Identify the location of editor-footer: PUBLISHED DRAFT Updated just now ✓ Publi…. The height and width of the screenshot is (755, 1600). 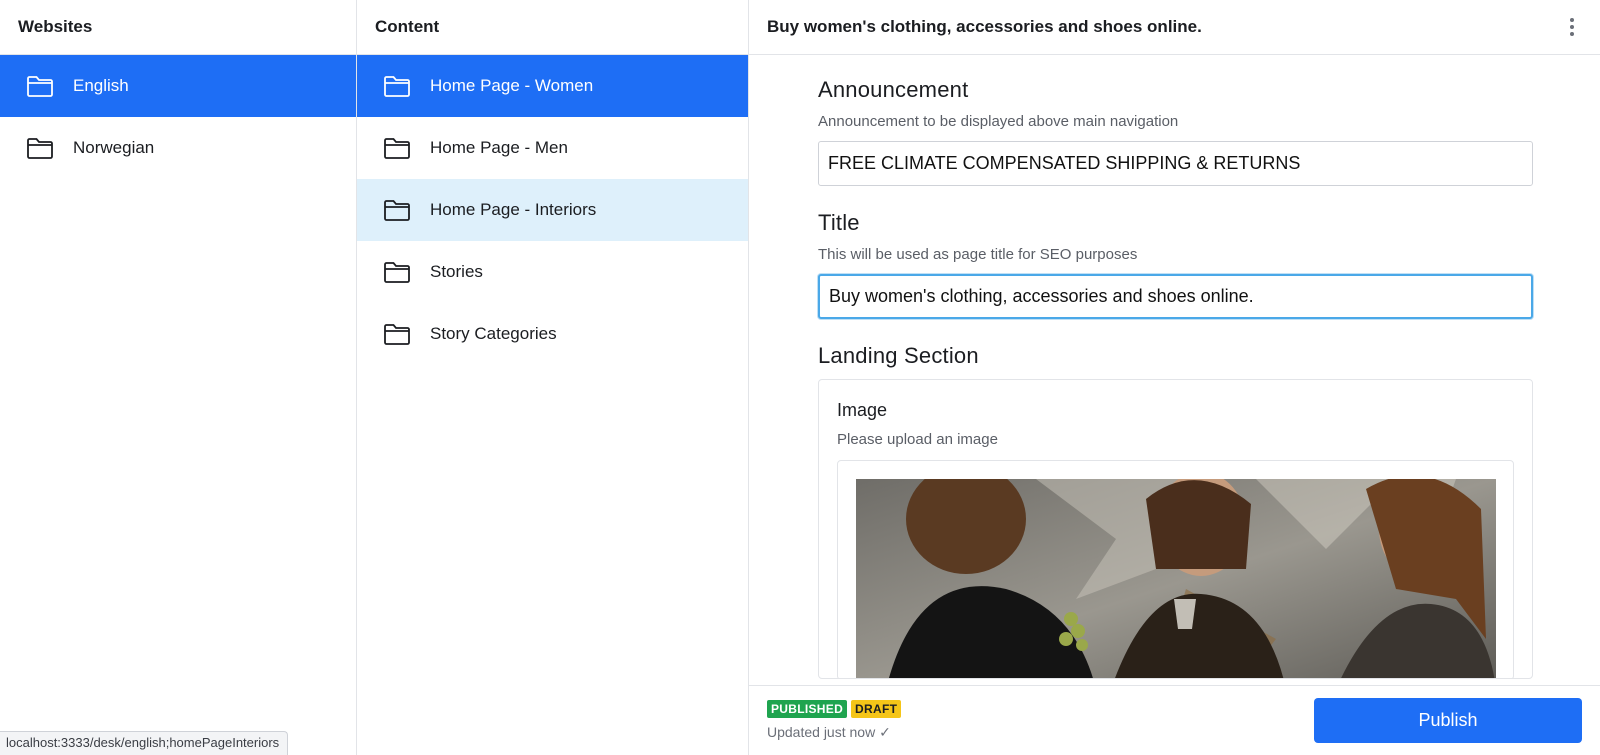
(1174, 720).